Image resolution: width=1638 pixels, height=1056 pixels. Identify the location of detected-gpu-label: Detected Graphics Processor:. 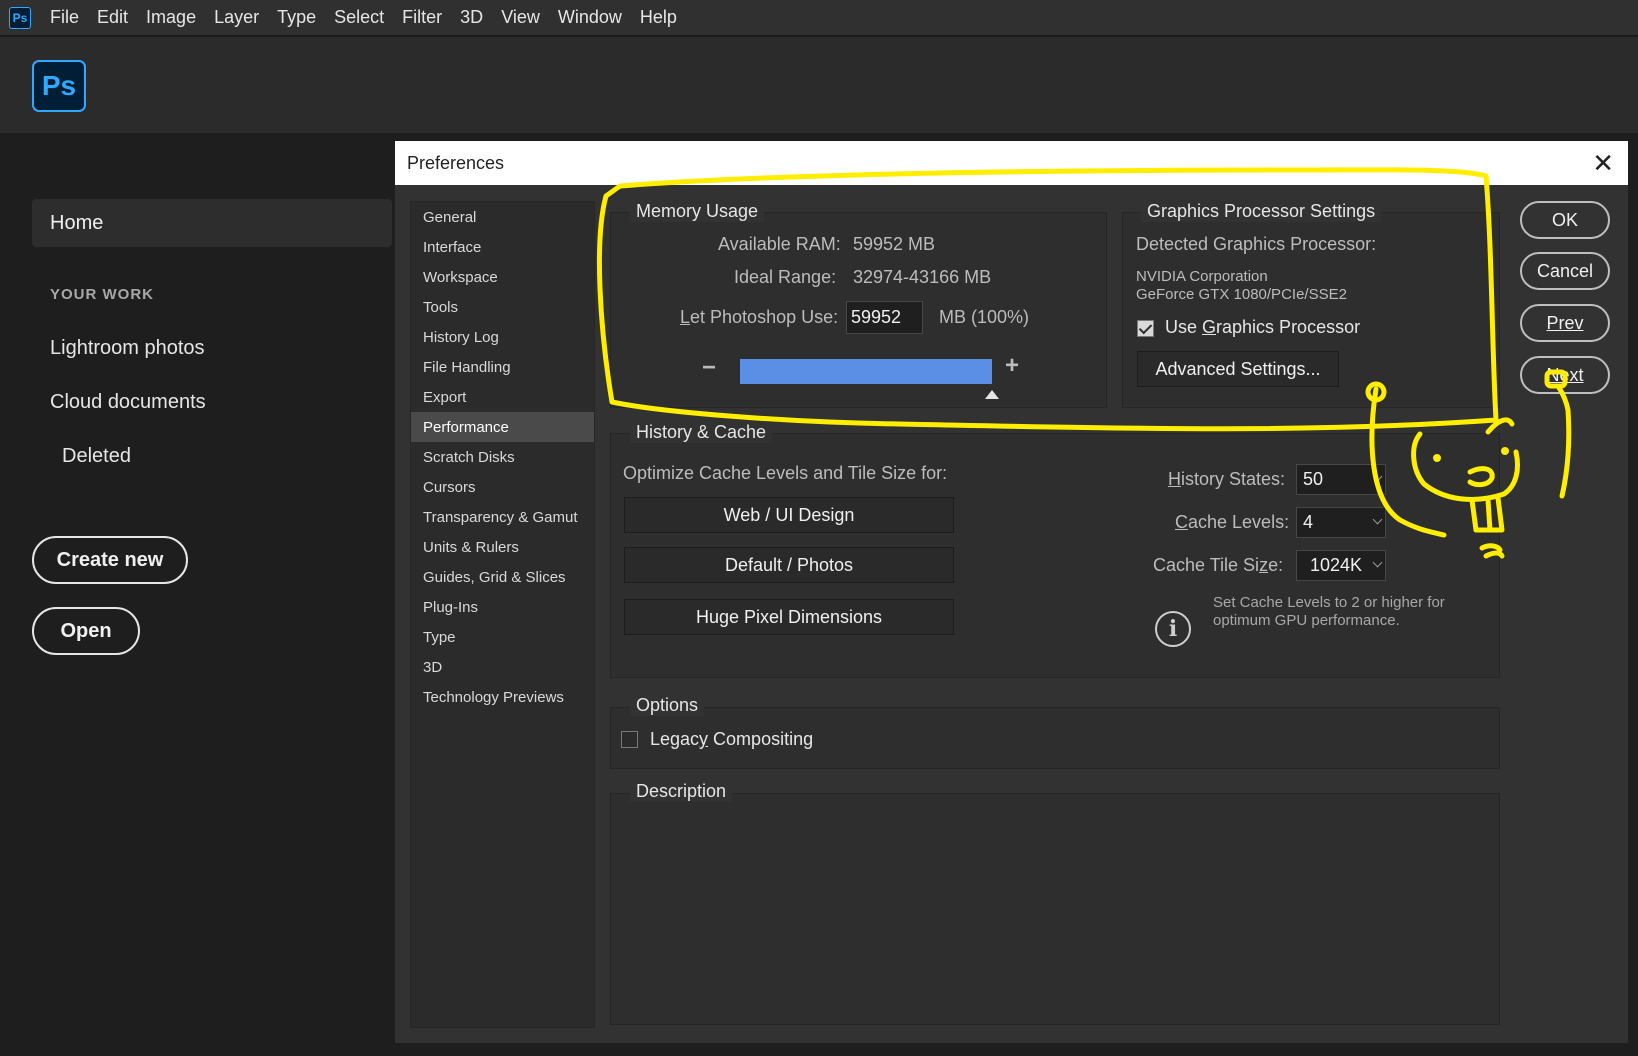
(1256, 244).